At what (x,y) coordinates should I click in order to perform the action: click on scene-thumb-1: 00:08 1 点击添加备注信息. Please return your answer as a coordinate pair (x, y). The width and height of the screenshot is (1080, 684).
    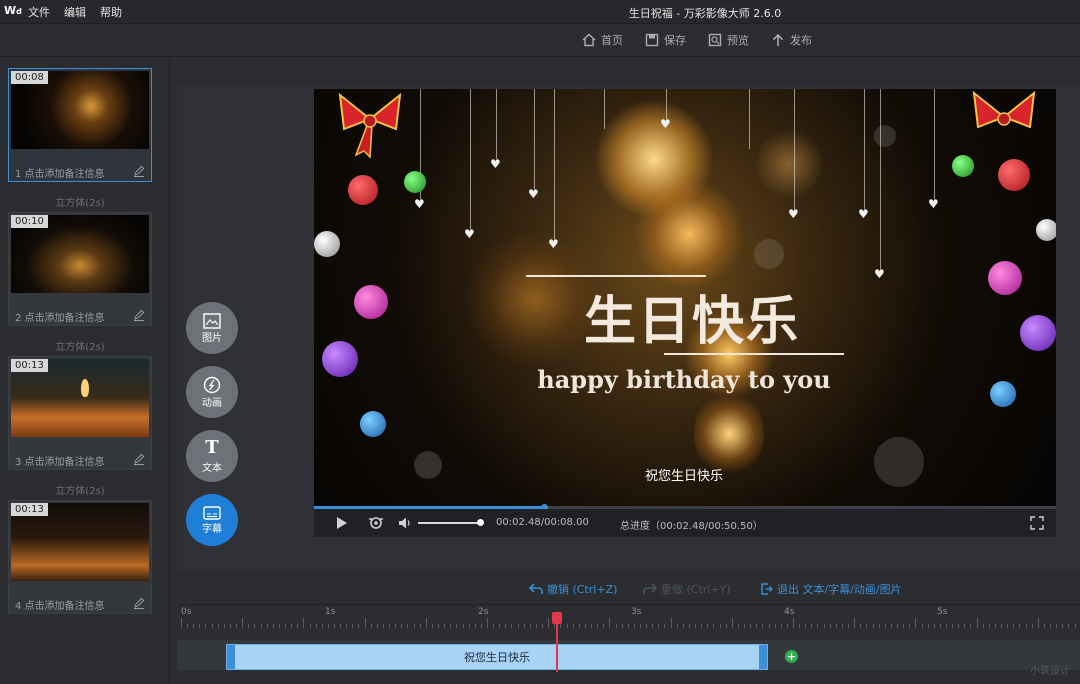
    Looking at the image, I should click on (80, 125).